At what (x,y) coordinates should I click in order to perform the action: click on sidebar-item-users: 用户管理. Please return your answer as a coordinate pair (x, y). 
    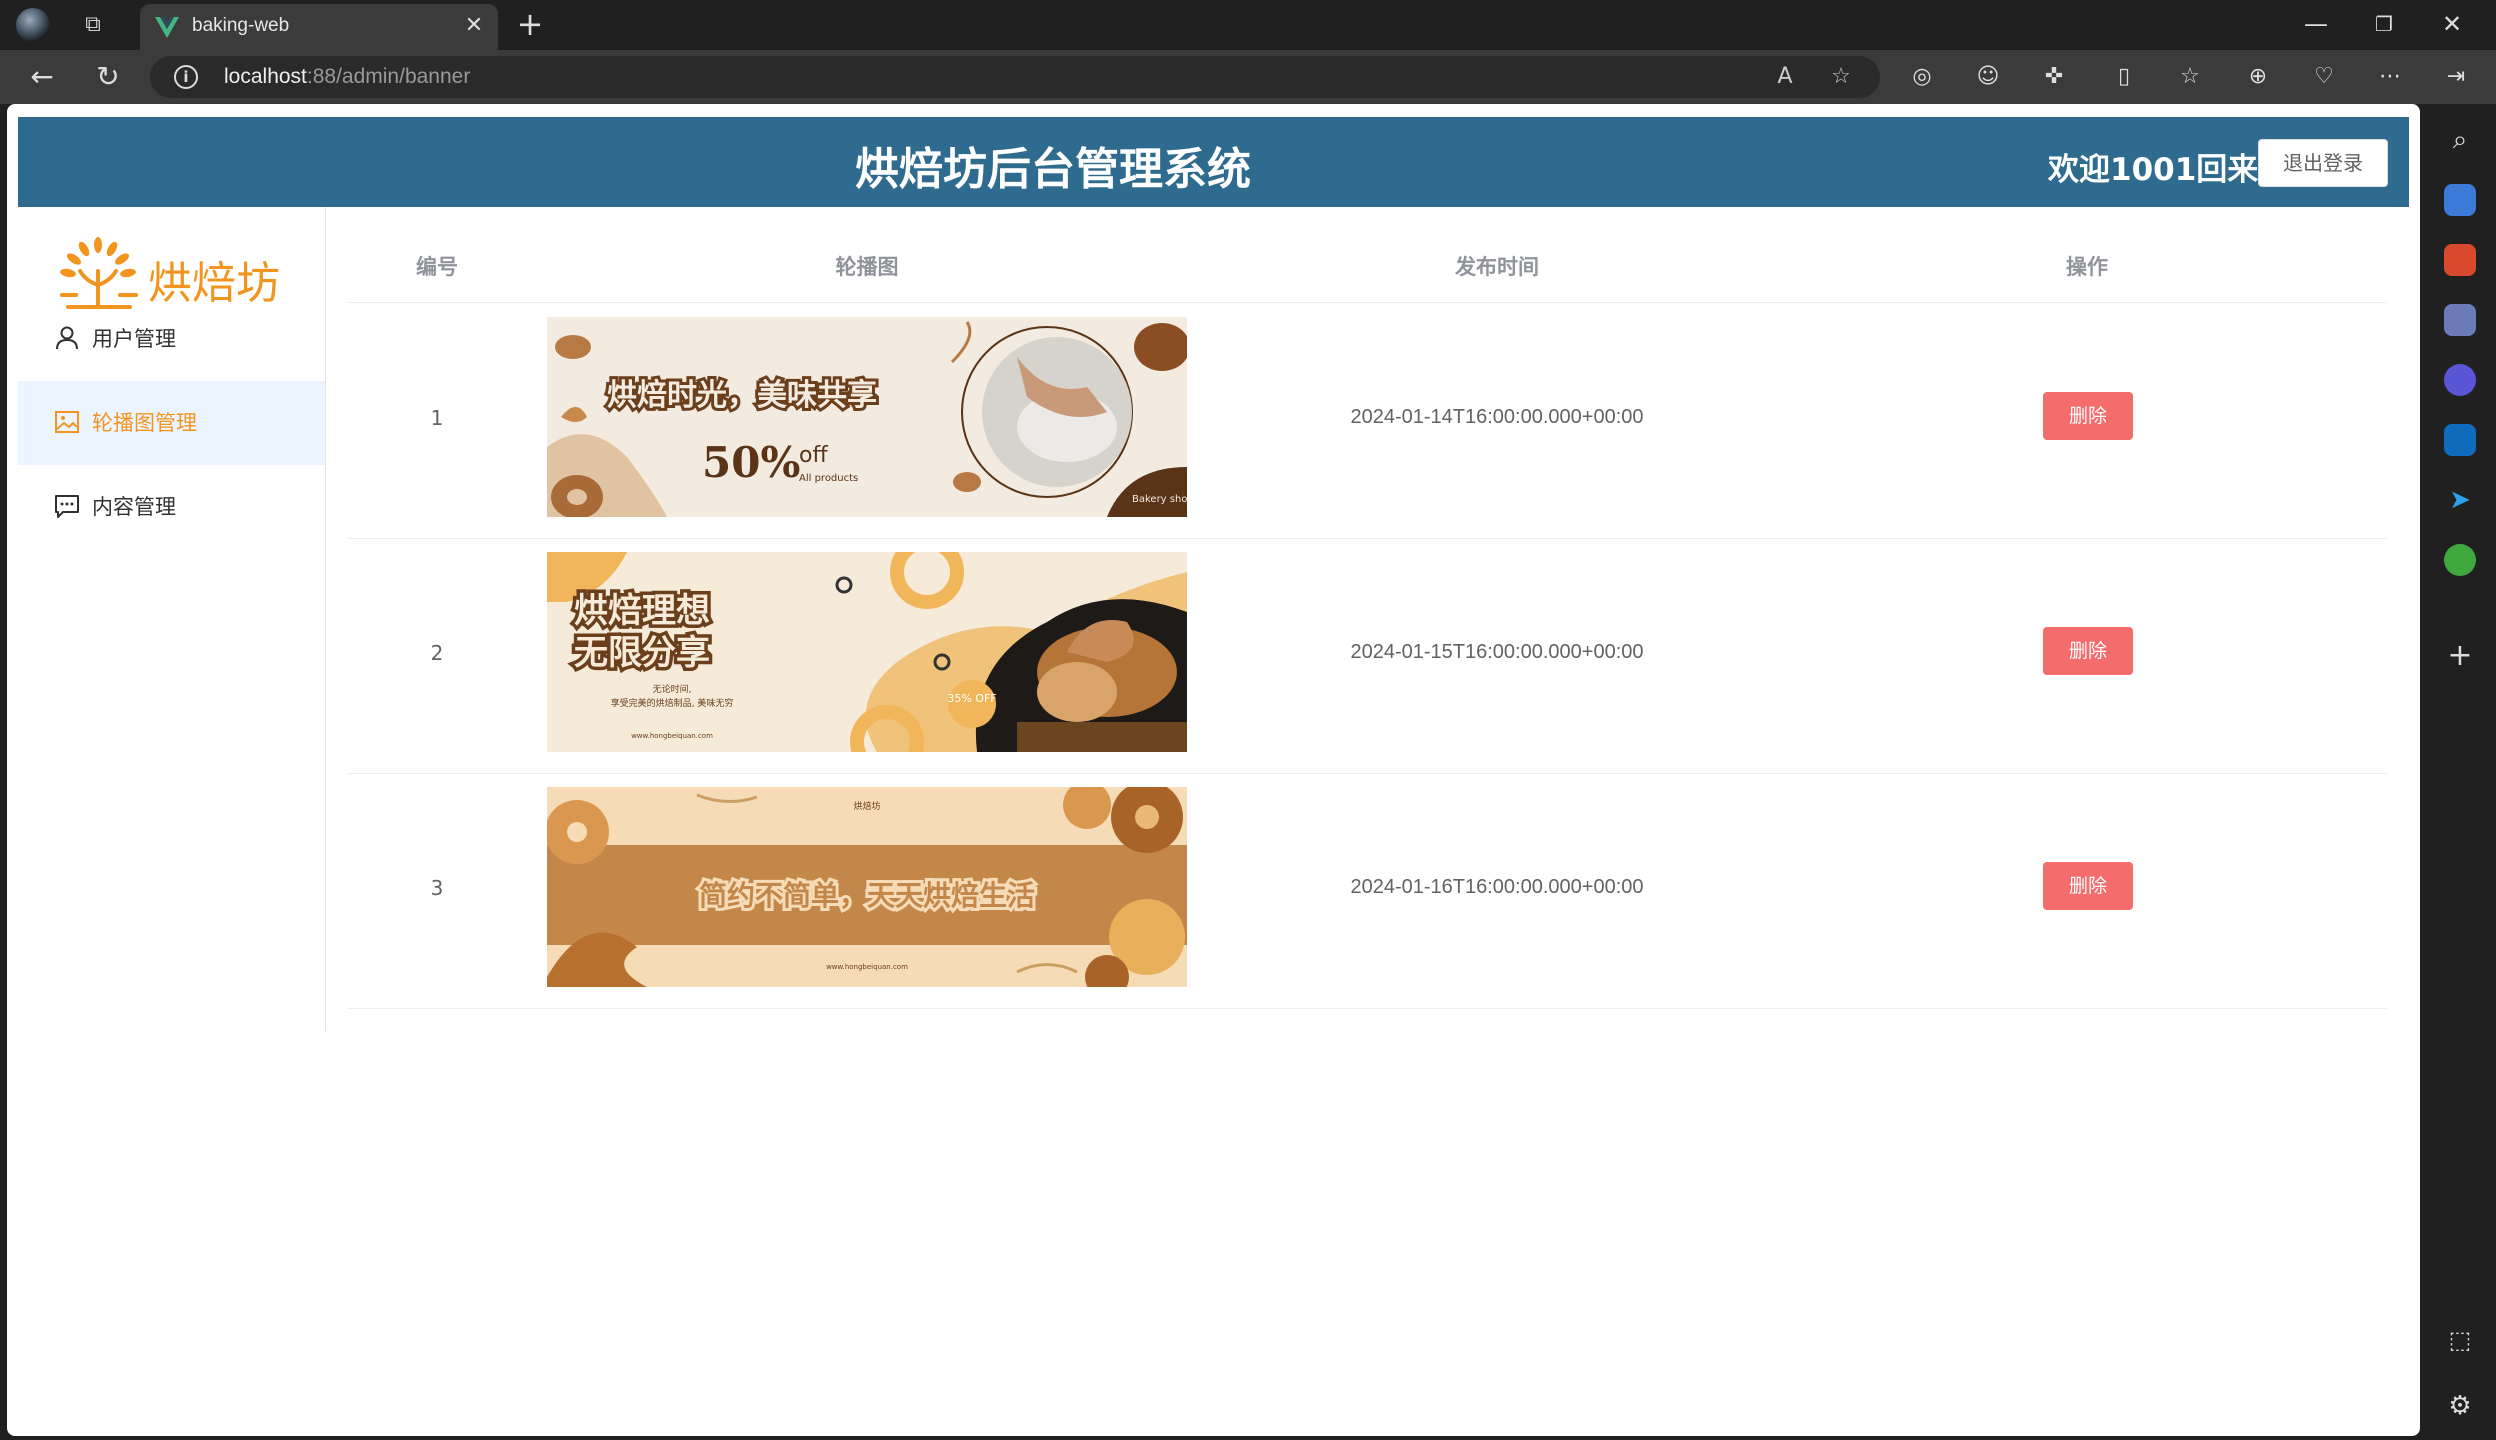
    Looking at the image, I should click on (171, 339).